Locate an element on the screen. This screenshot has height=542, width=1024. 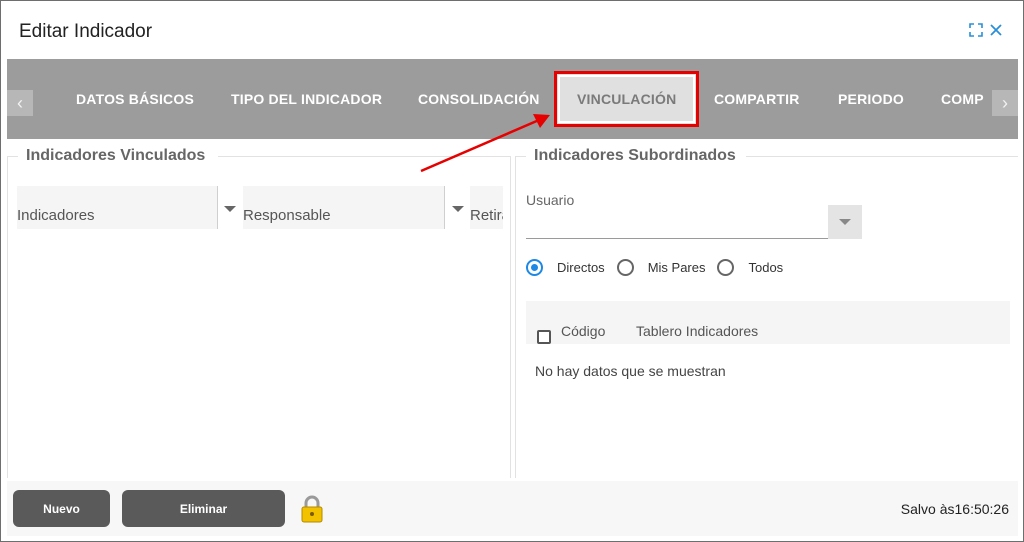
empty-state-text: No hay datos que se muestran is located at coordinates (630, 371).